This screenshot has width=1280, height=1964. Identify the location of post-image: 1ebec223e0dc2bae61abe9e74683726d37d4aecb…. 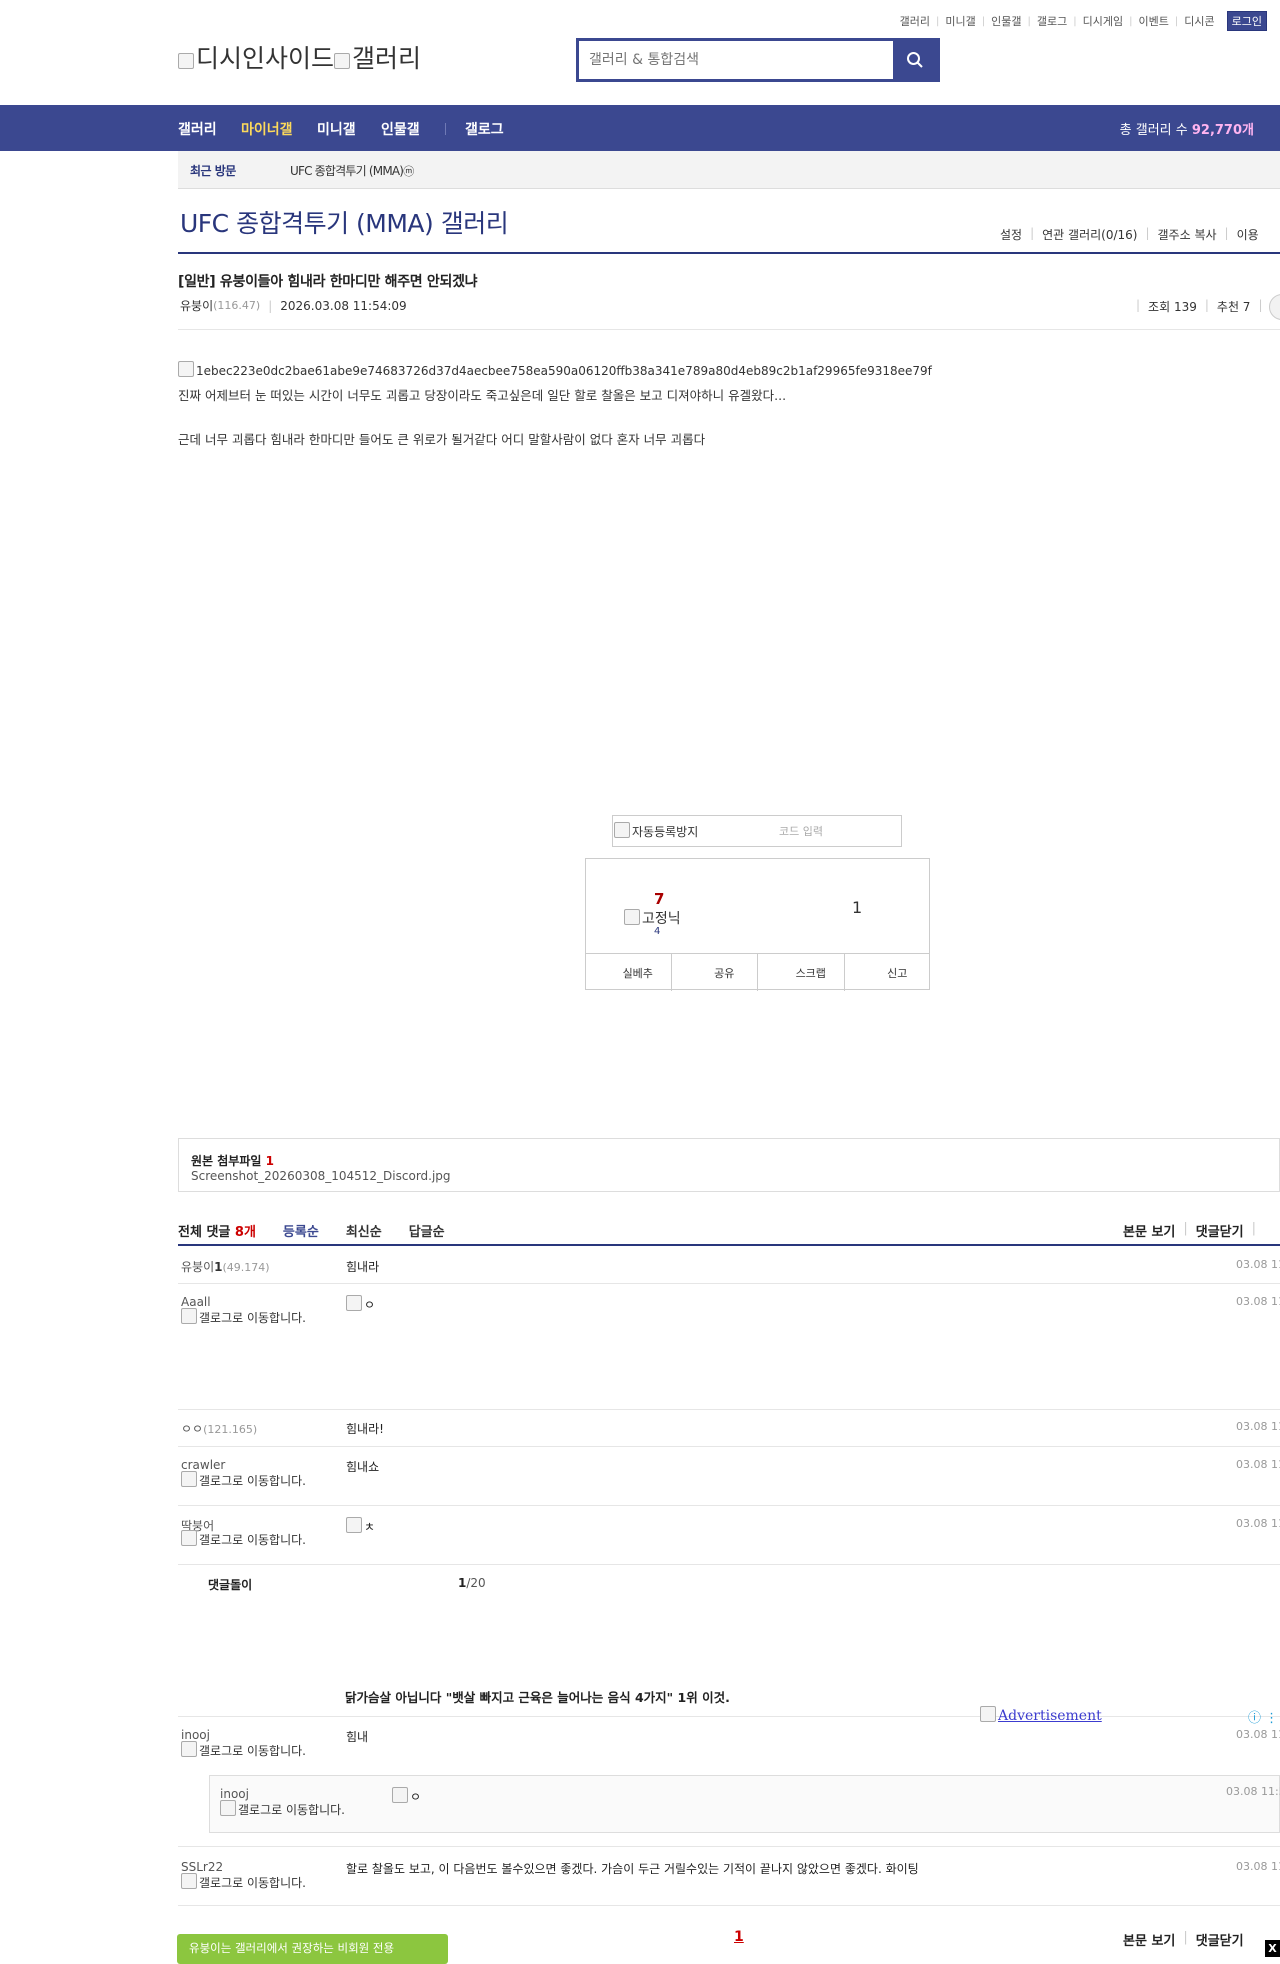
(555, 369).